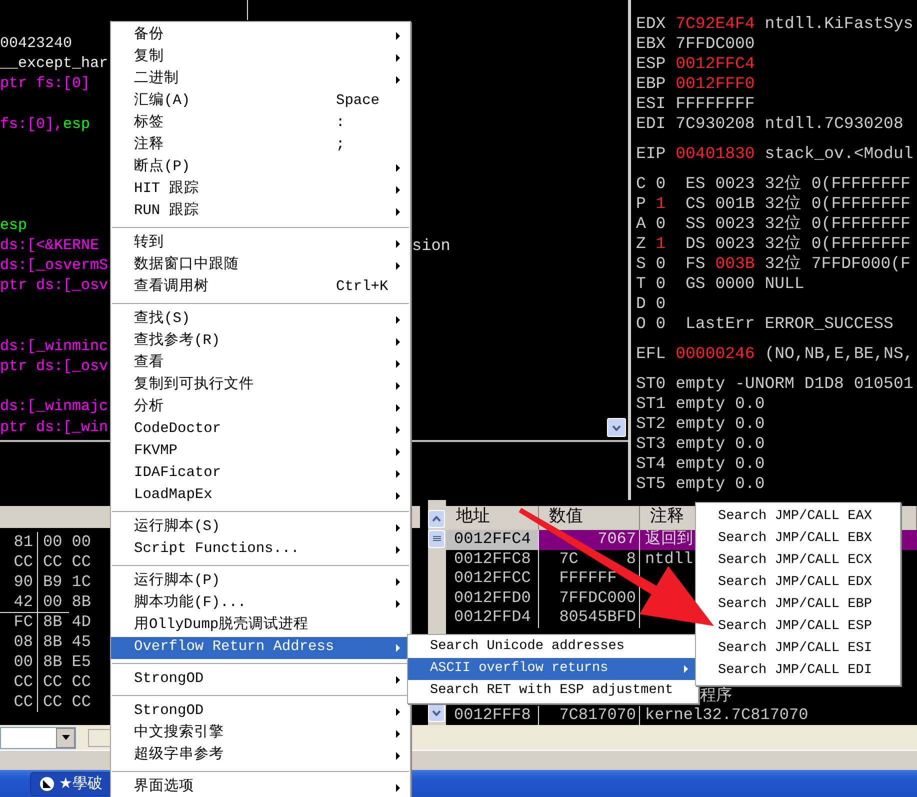 This screenshot has height=797, width=917. I want to click on register-label: C, so click(641, 184).